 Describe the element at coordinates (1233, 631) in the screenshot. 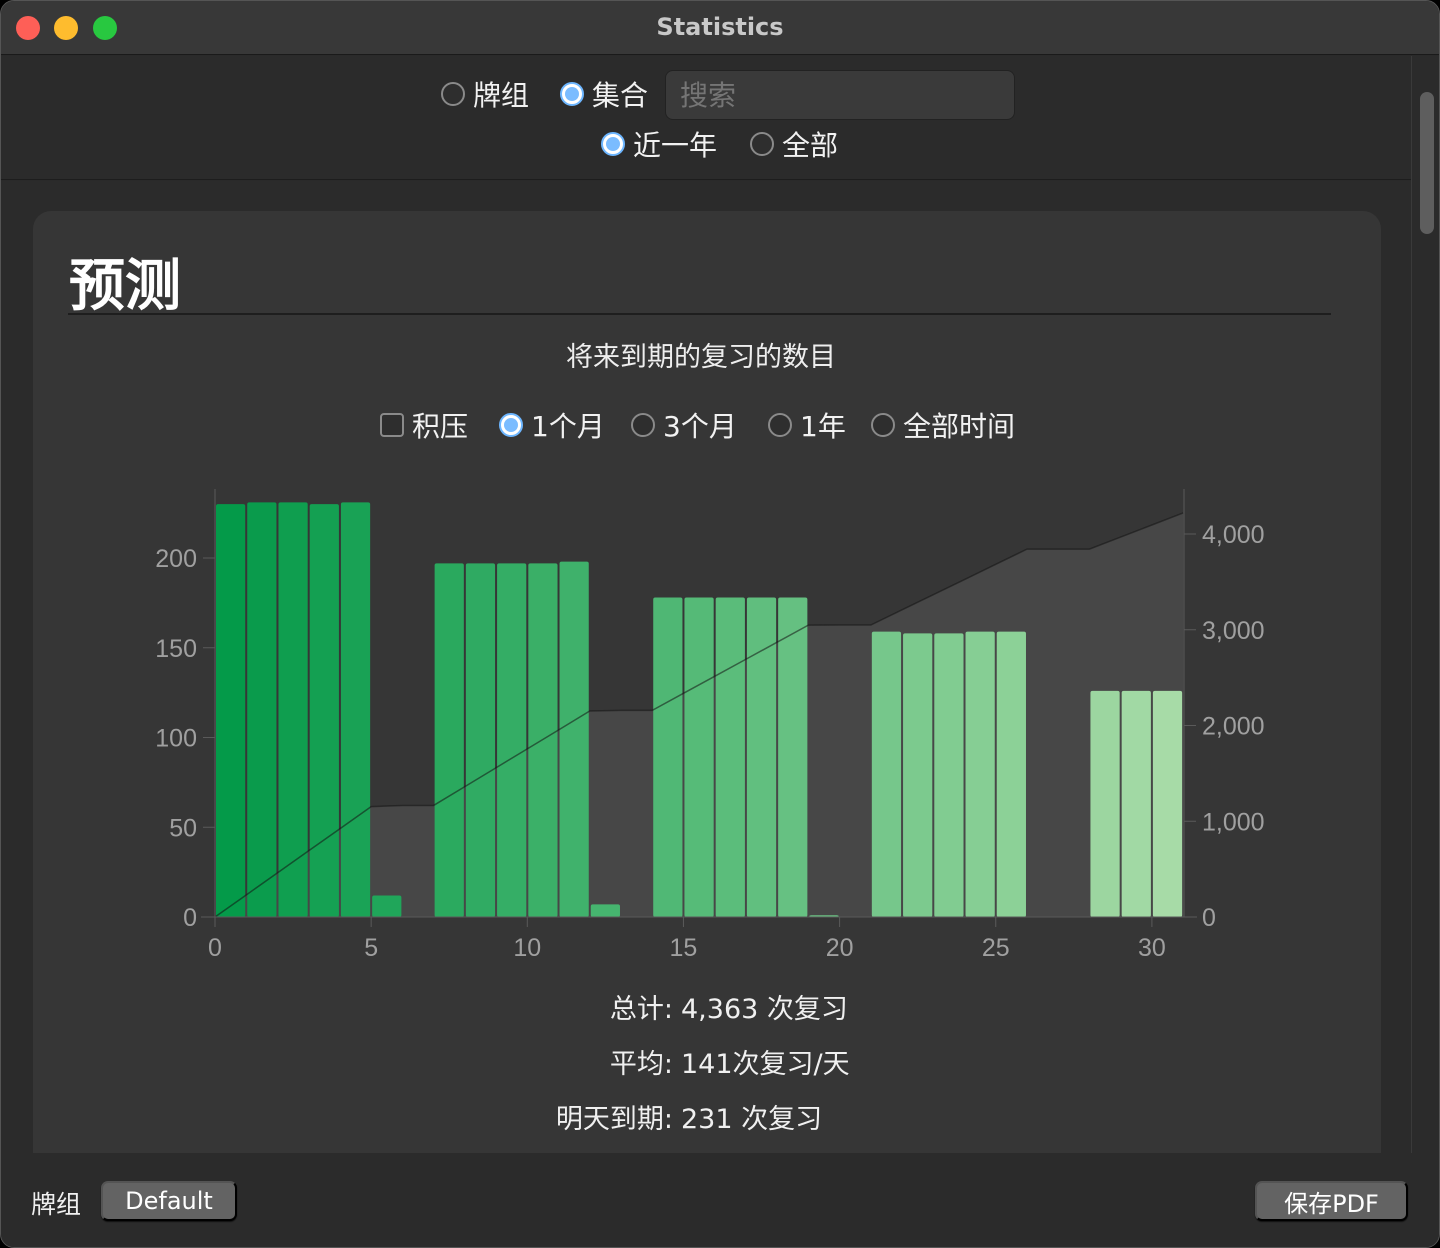

I see `y2-tick-label: 3,000` at that location.